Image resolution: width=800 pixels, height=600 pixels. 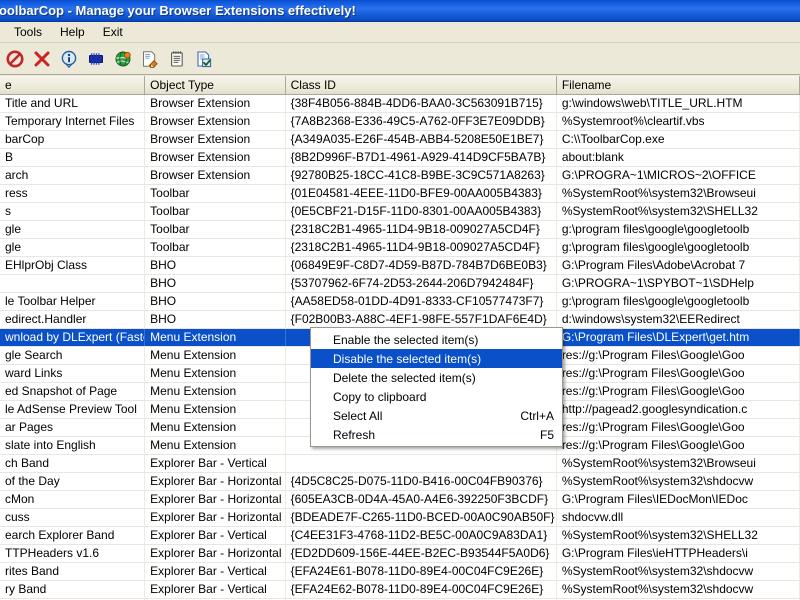 What do you see at coordinates (150, 59) in the screenshot?
I see `export-button` at bounding box center [150, 59].